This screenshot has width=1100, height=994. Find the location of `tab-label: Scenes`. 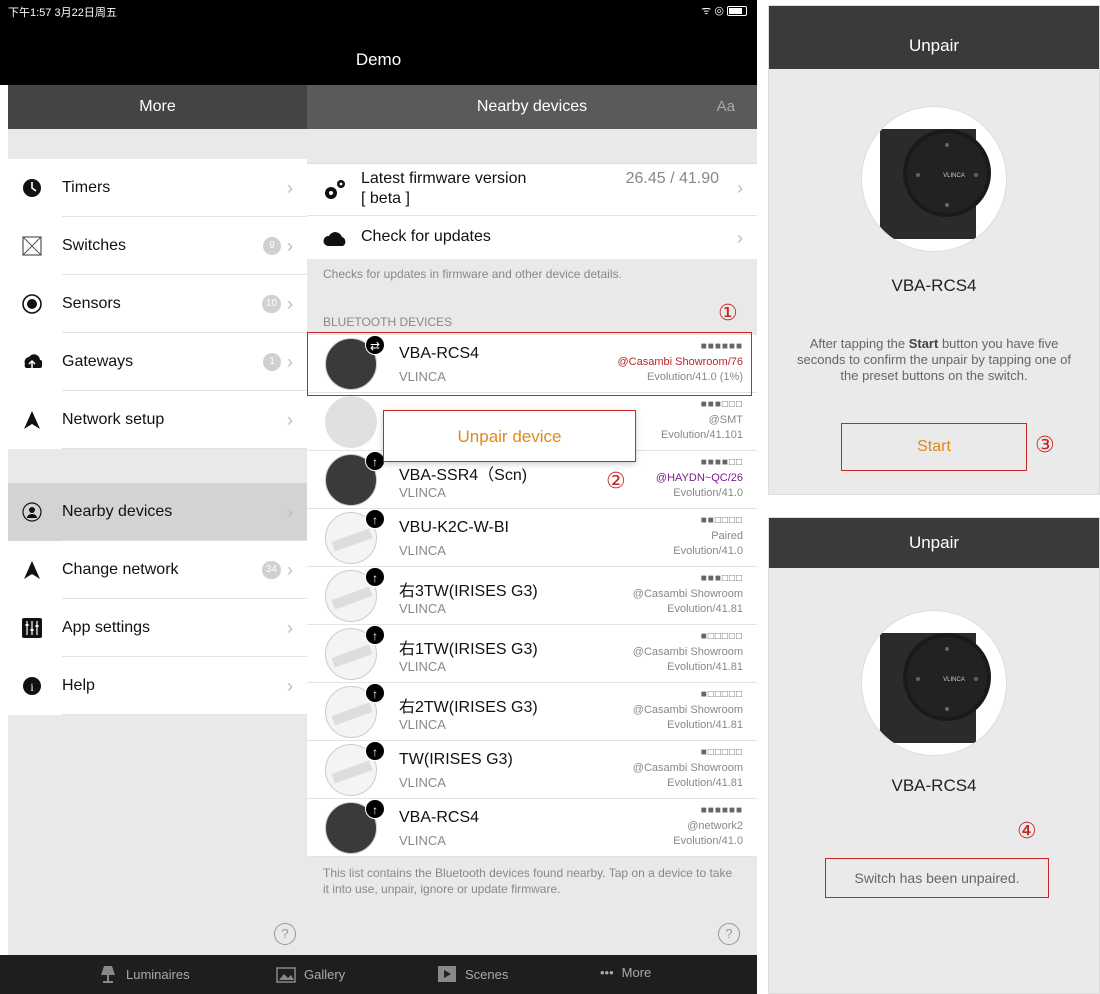

tab-label: Scenes is located at coordinates (487, 974).